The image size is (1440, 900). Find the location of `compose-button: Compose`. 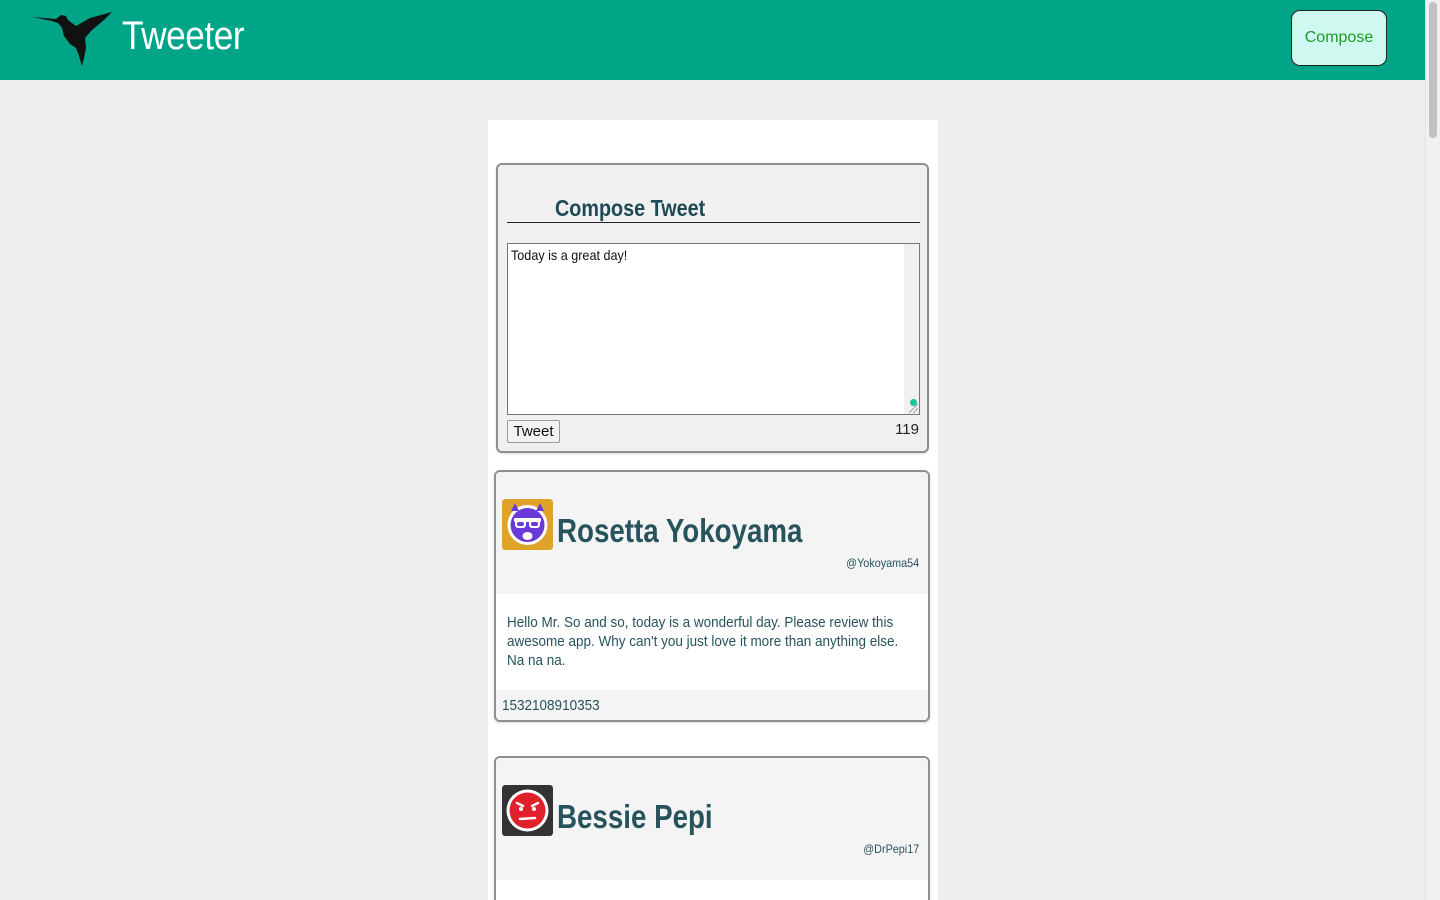

compose-button: Compose is located at coordinates (1339, 38).